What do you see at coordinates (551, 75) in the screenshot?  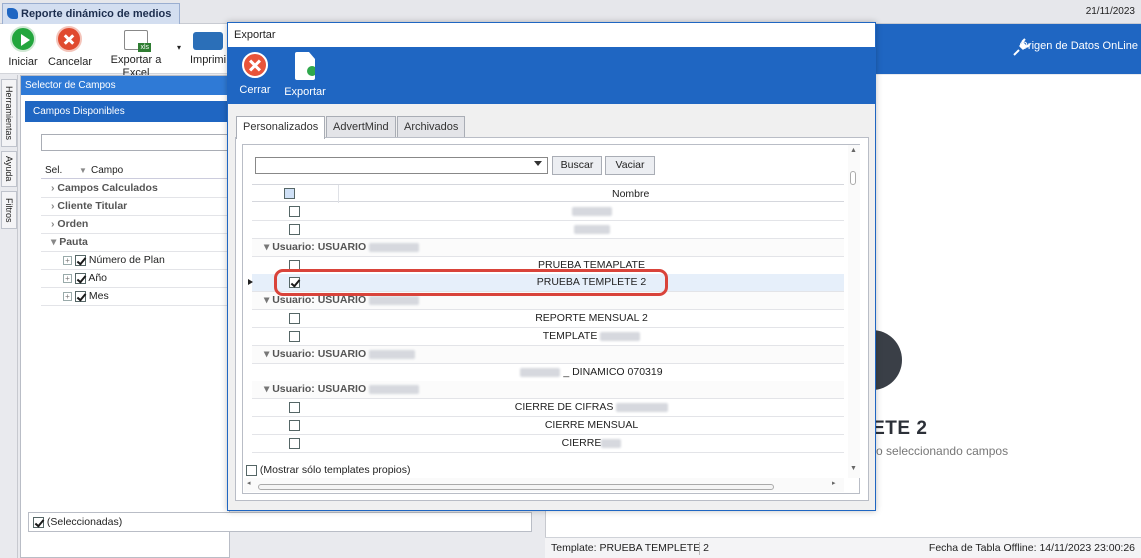 I see `dialog-ribbon: Cerrar Exportar` at bounding box center [551, 75].